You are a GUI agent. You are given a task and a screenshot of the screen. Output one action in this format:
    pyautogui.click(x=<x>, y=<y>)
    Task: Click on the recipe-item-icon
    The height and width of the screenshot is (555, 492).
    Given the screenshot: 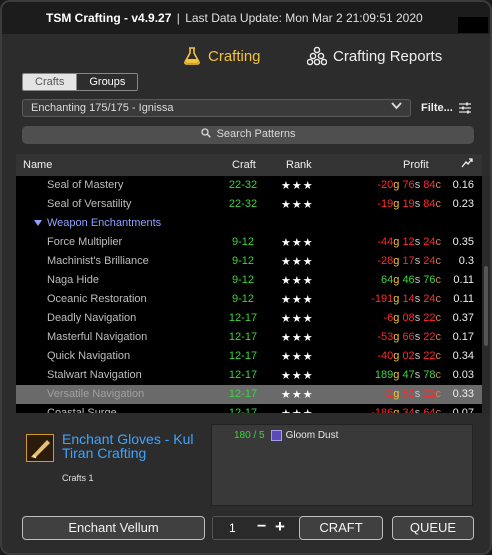 What is the action you would take?
    pyautogui.click(x=40, y=448)
    